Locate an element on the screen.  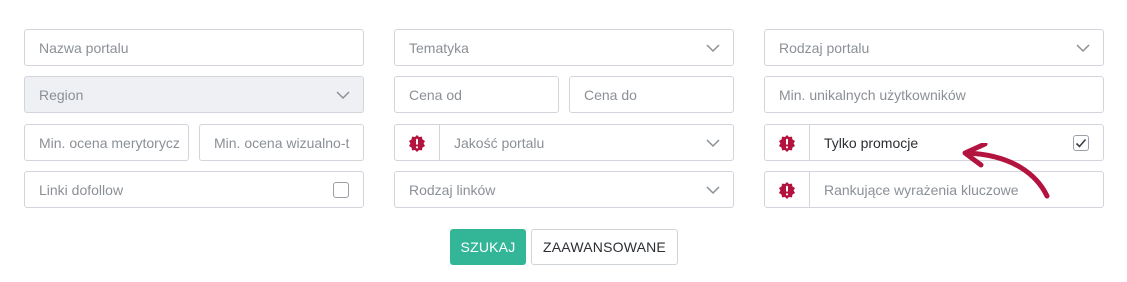
min-unique-users-input: Min. unikalnych użytkowników is located at coordinates (934, 94).